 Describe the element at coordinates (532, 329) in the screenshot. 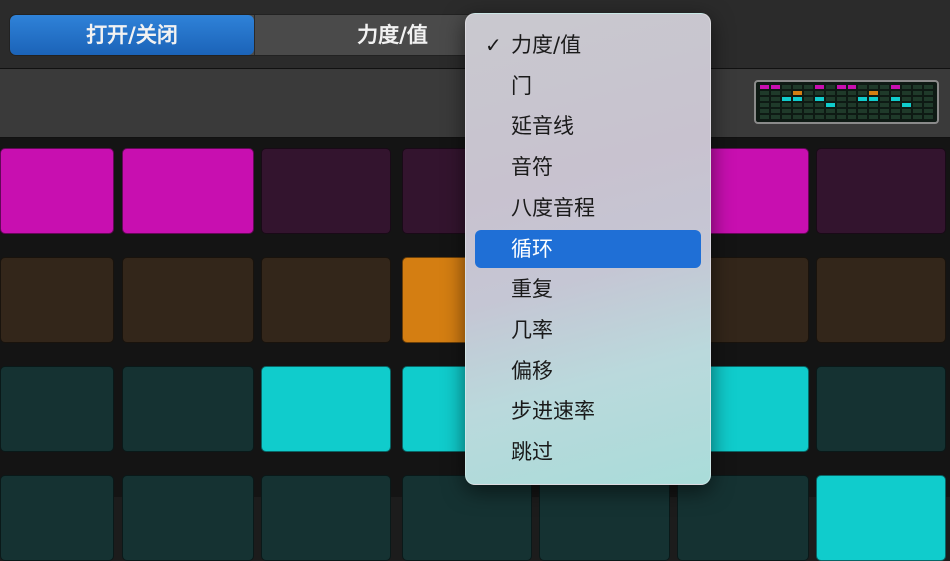

I see `menu-item-label: 几率` at that location.